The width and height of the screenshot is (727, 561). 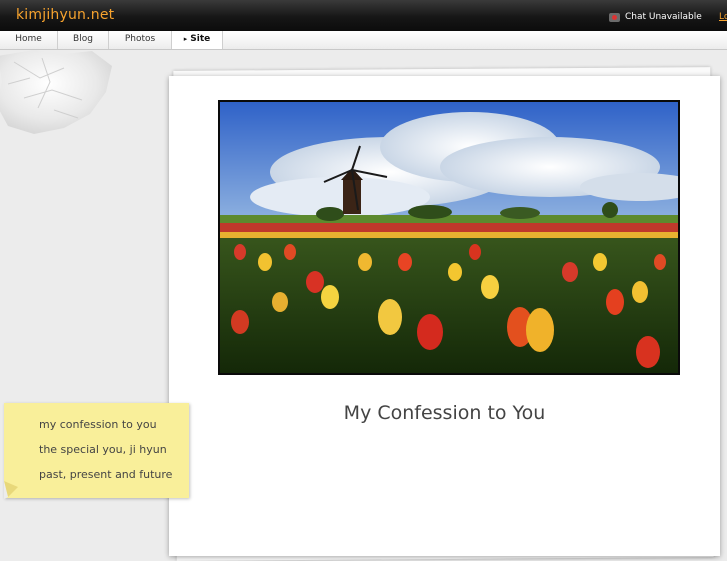 I want to click on chat-status: Chat Unavailable, so click(x=655, y=17).